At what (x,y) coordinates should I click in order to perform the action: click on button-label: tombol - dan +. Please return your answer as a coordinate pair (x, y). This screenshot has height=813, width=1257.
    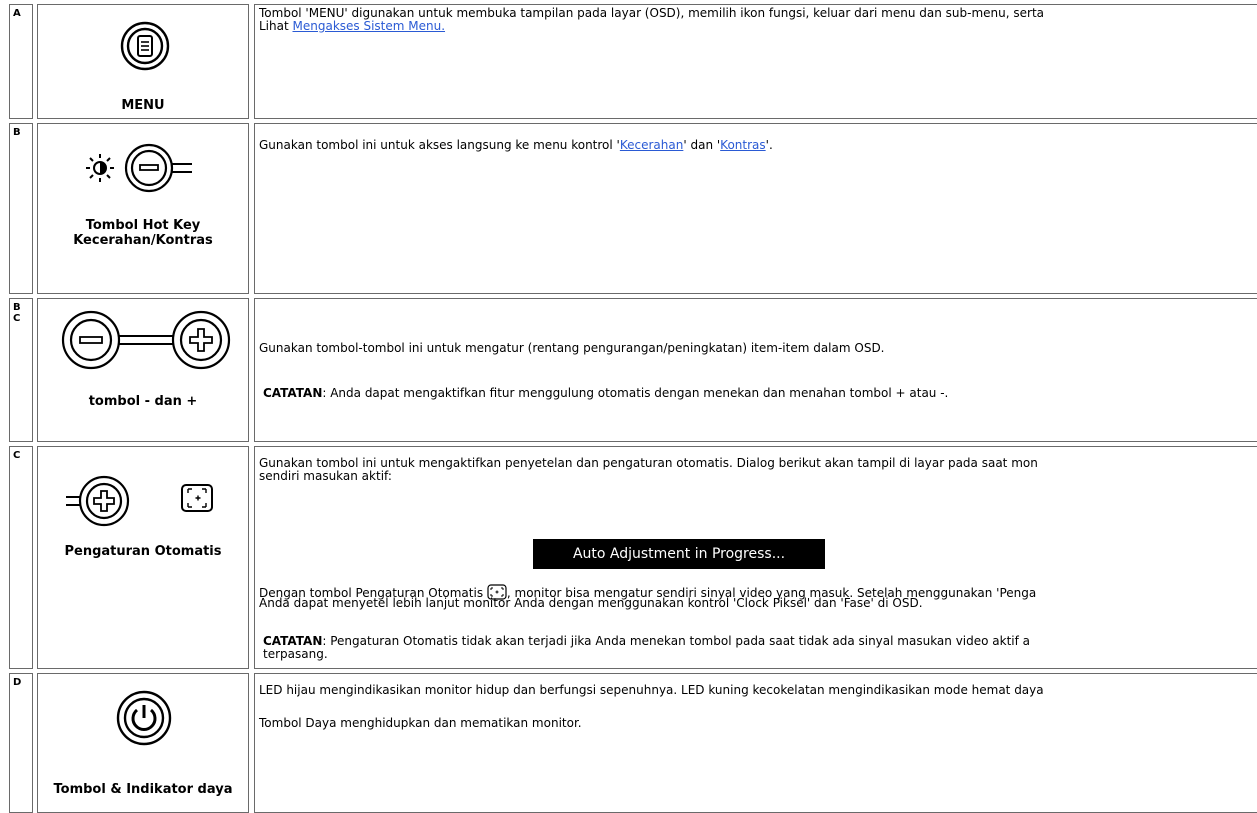
    Looking at the image, I should click on (143, 401).